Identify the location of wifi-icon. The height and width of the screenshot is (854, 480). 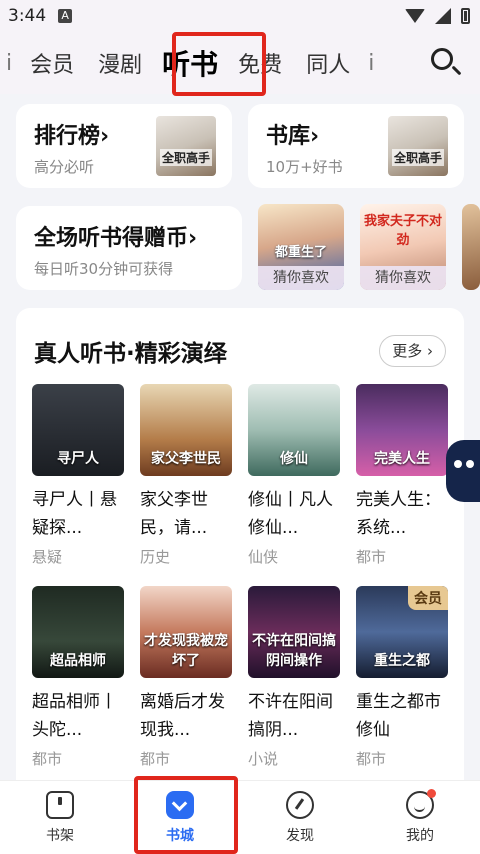
(415, 16).